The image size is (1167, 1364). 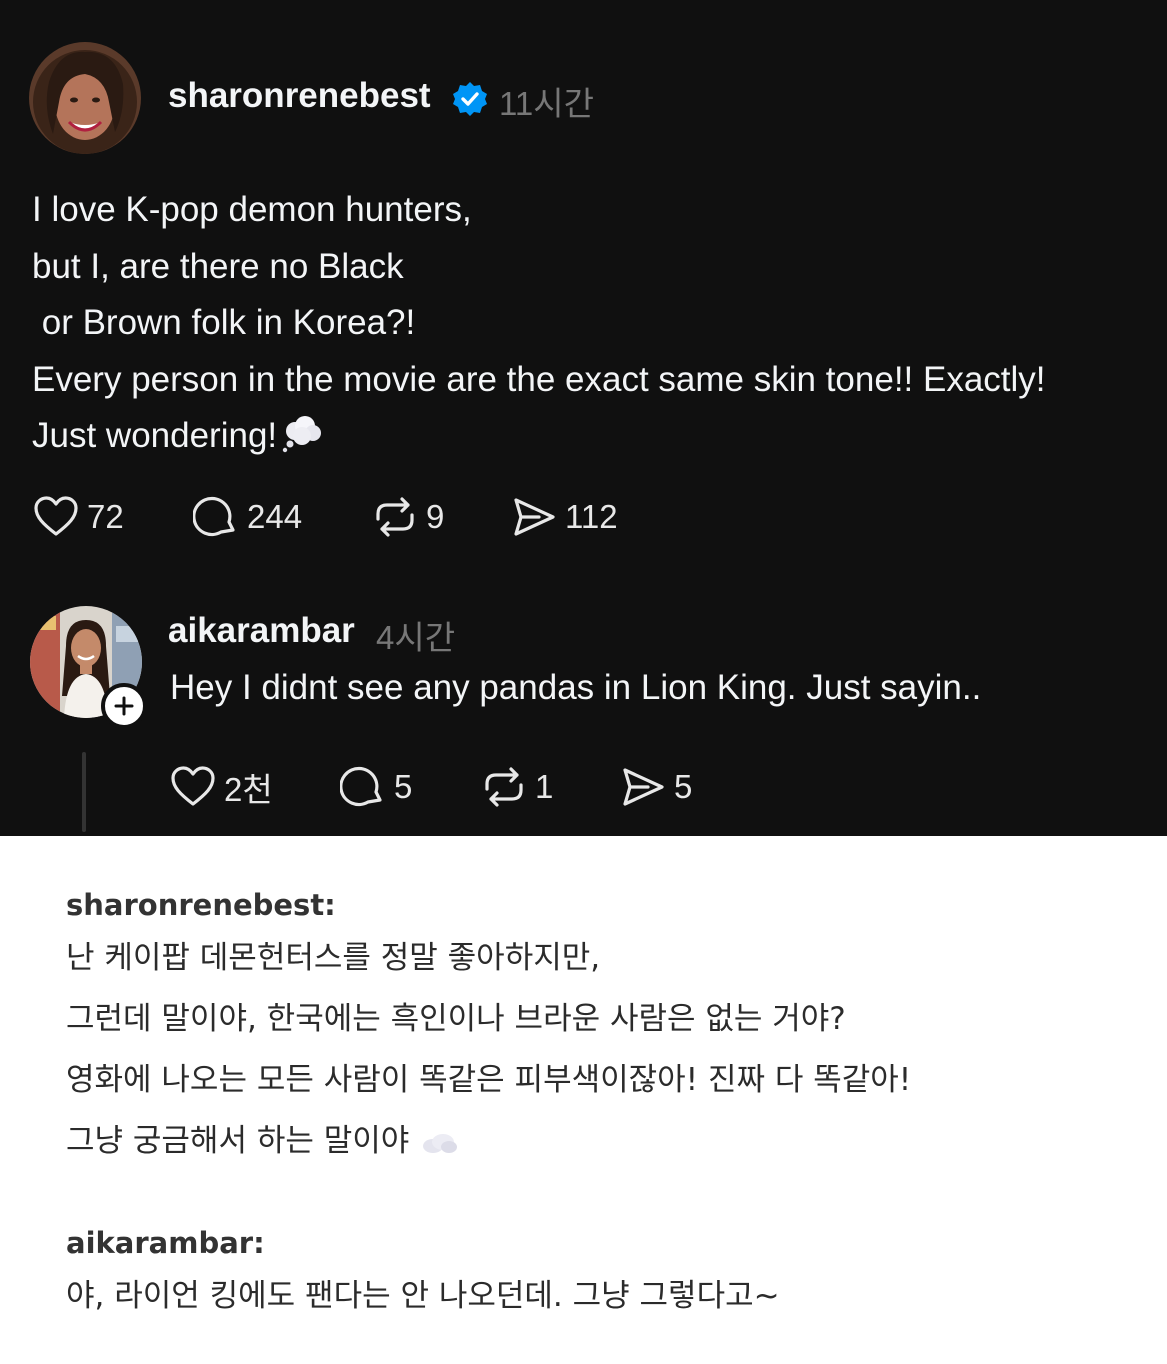 I want to click on post-line: but I, are there no Black, so click(x=218, y=266).